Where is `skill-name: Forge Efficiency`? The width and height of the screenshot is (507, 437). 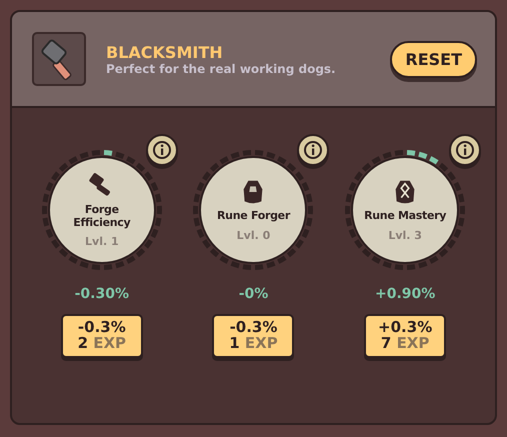 skill-name: Forge Efficiency is located at coordinates (102, 216).